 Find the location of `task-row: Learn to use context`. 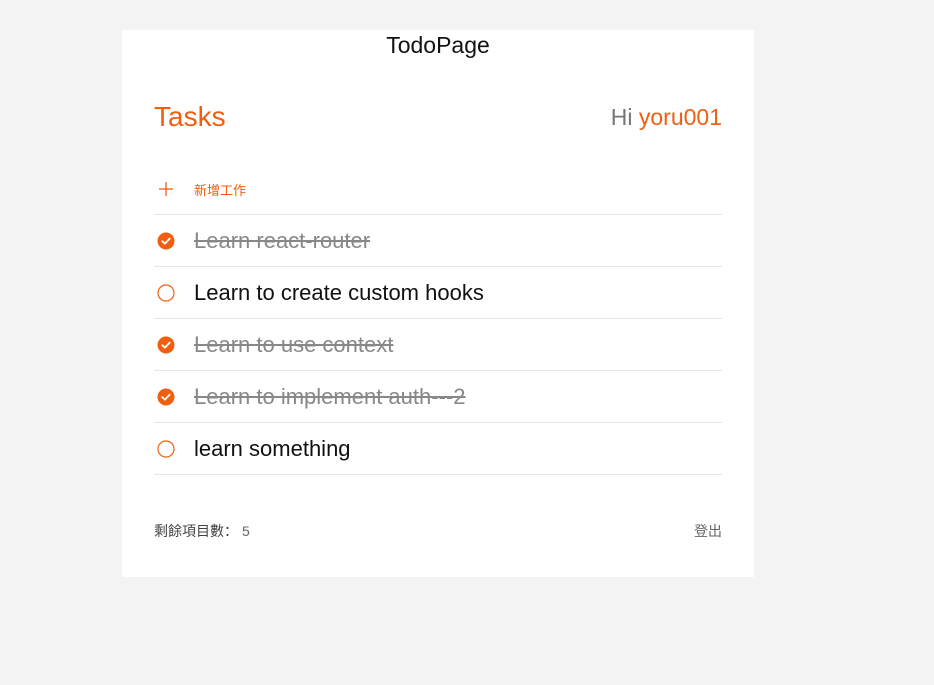

task-row: Learn to use context is located at coordinates (438, 345).